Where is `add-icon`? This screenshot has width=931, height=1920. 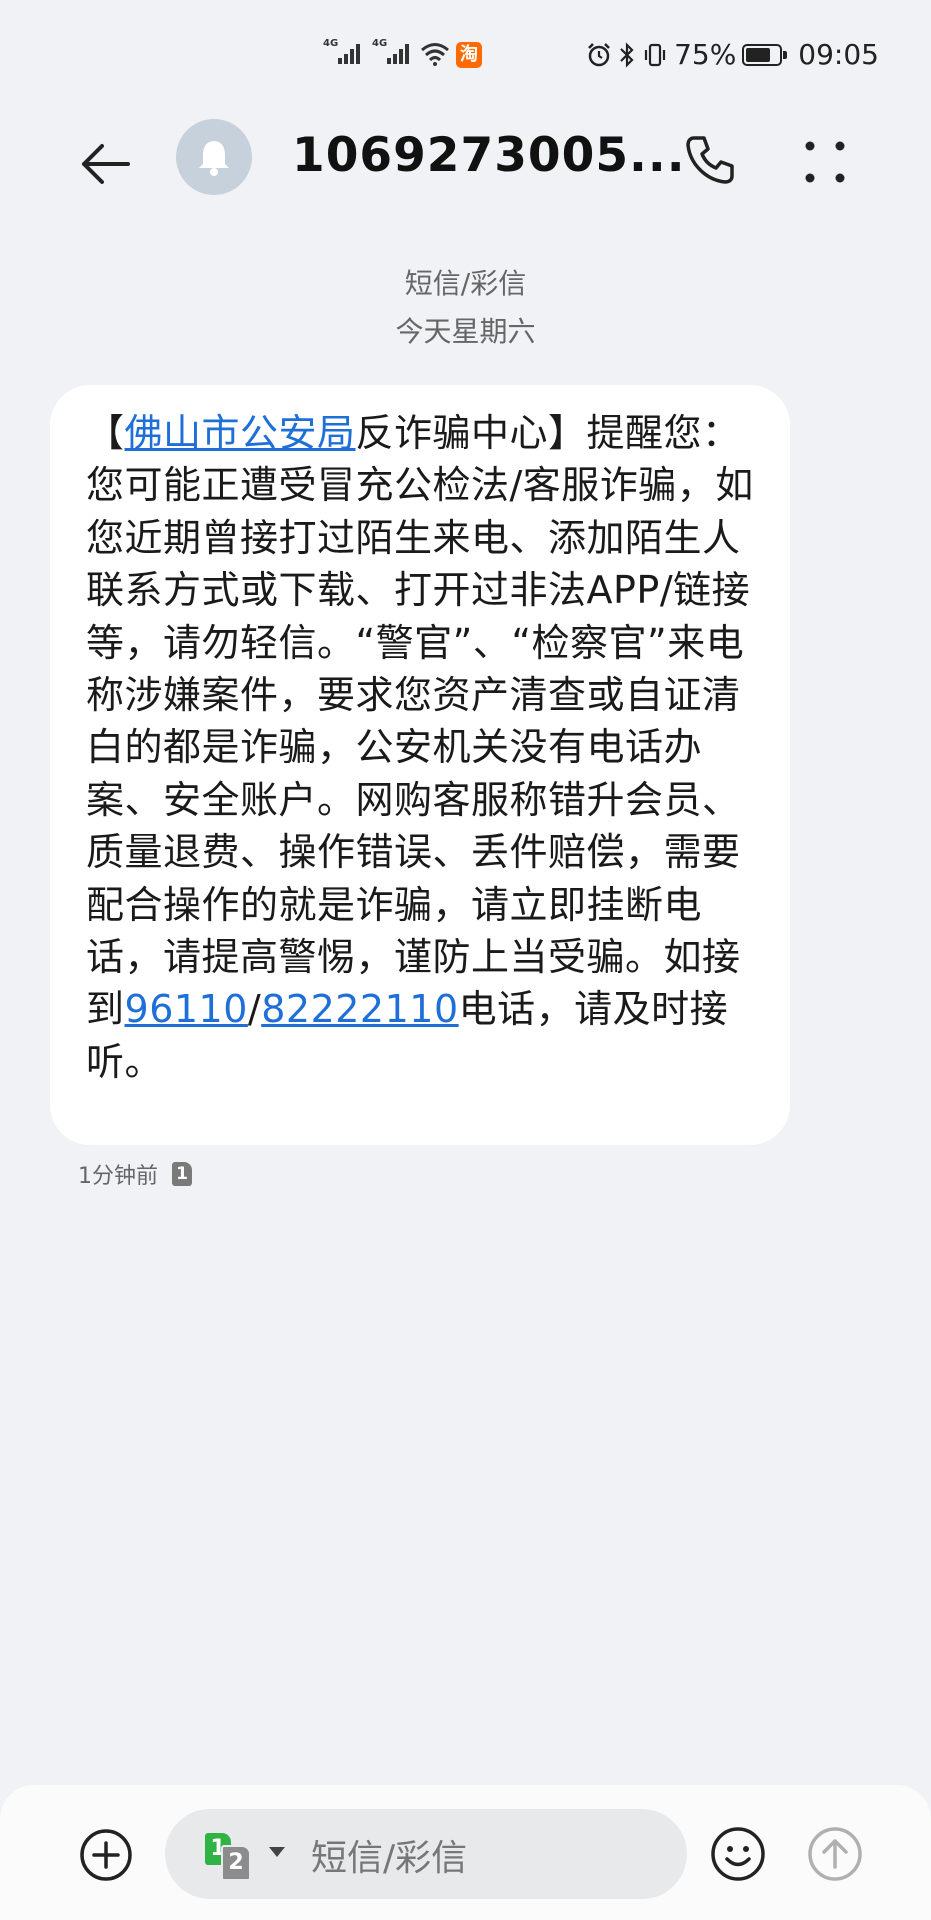
add-icon is located at coordinates (106, 1855).